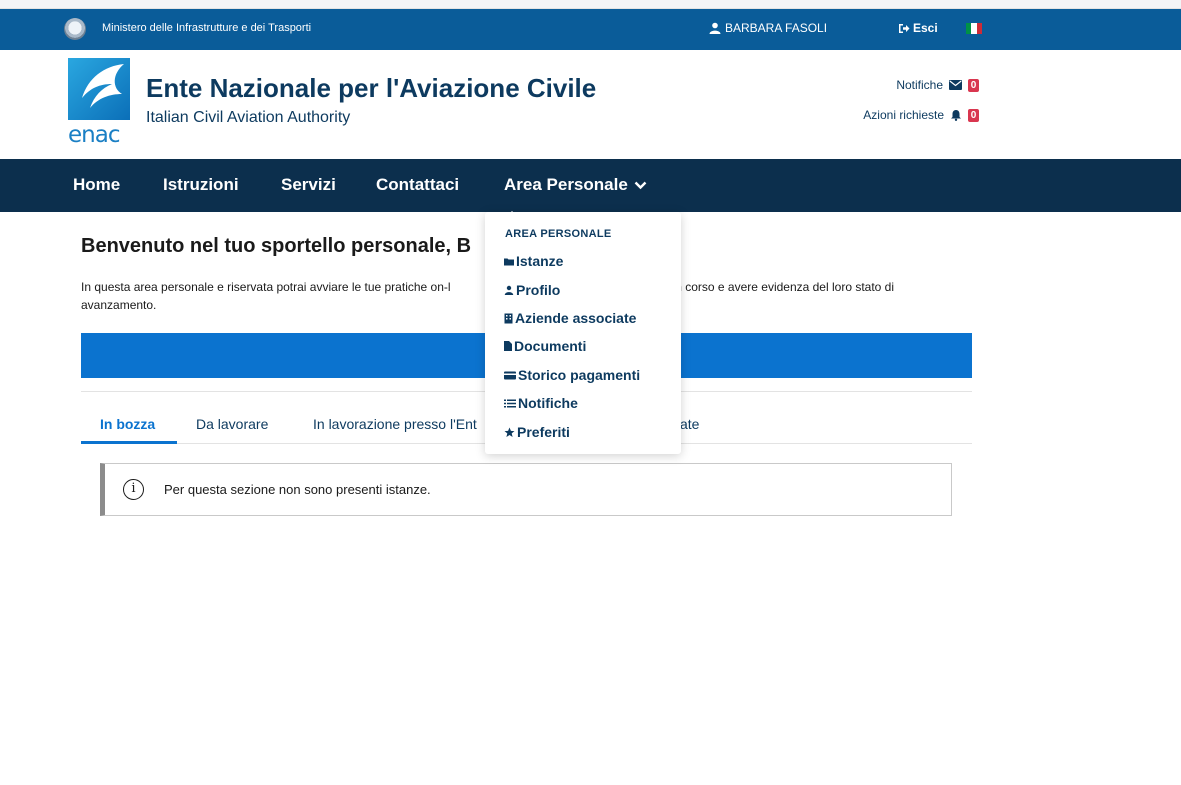 The width and height of the screenshot is (1181, 785). I want to click on dropdown-item-preferiti: Preferiti, so click(537, 432).